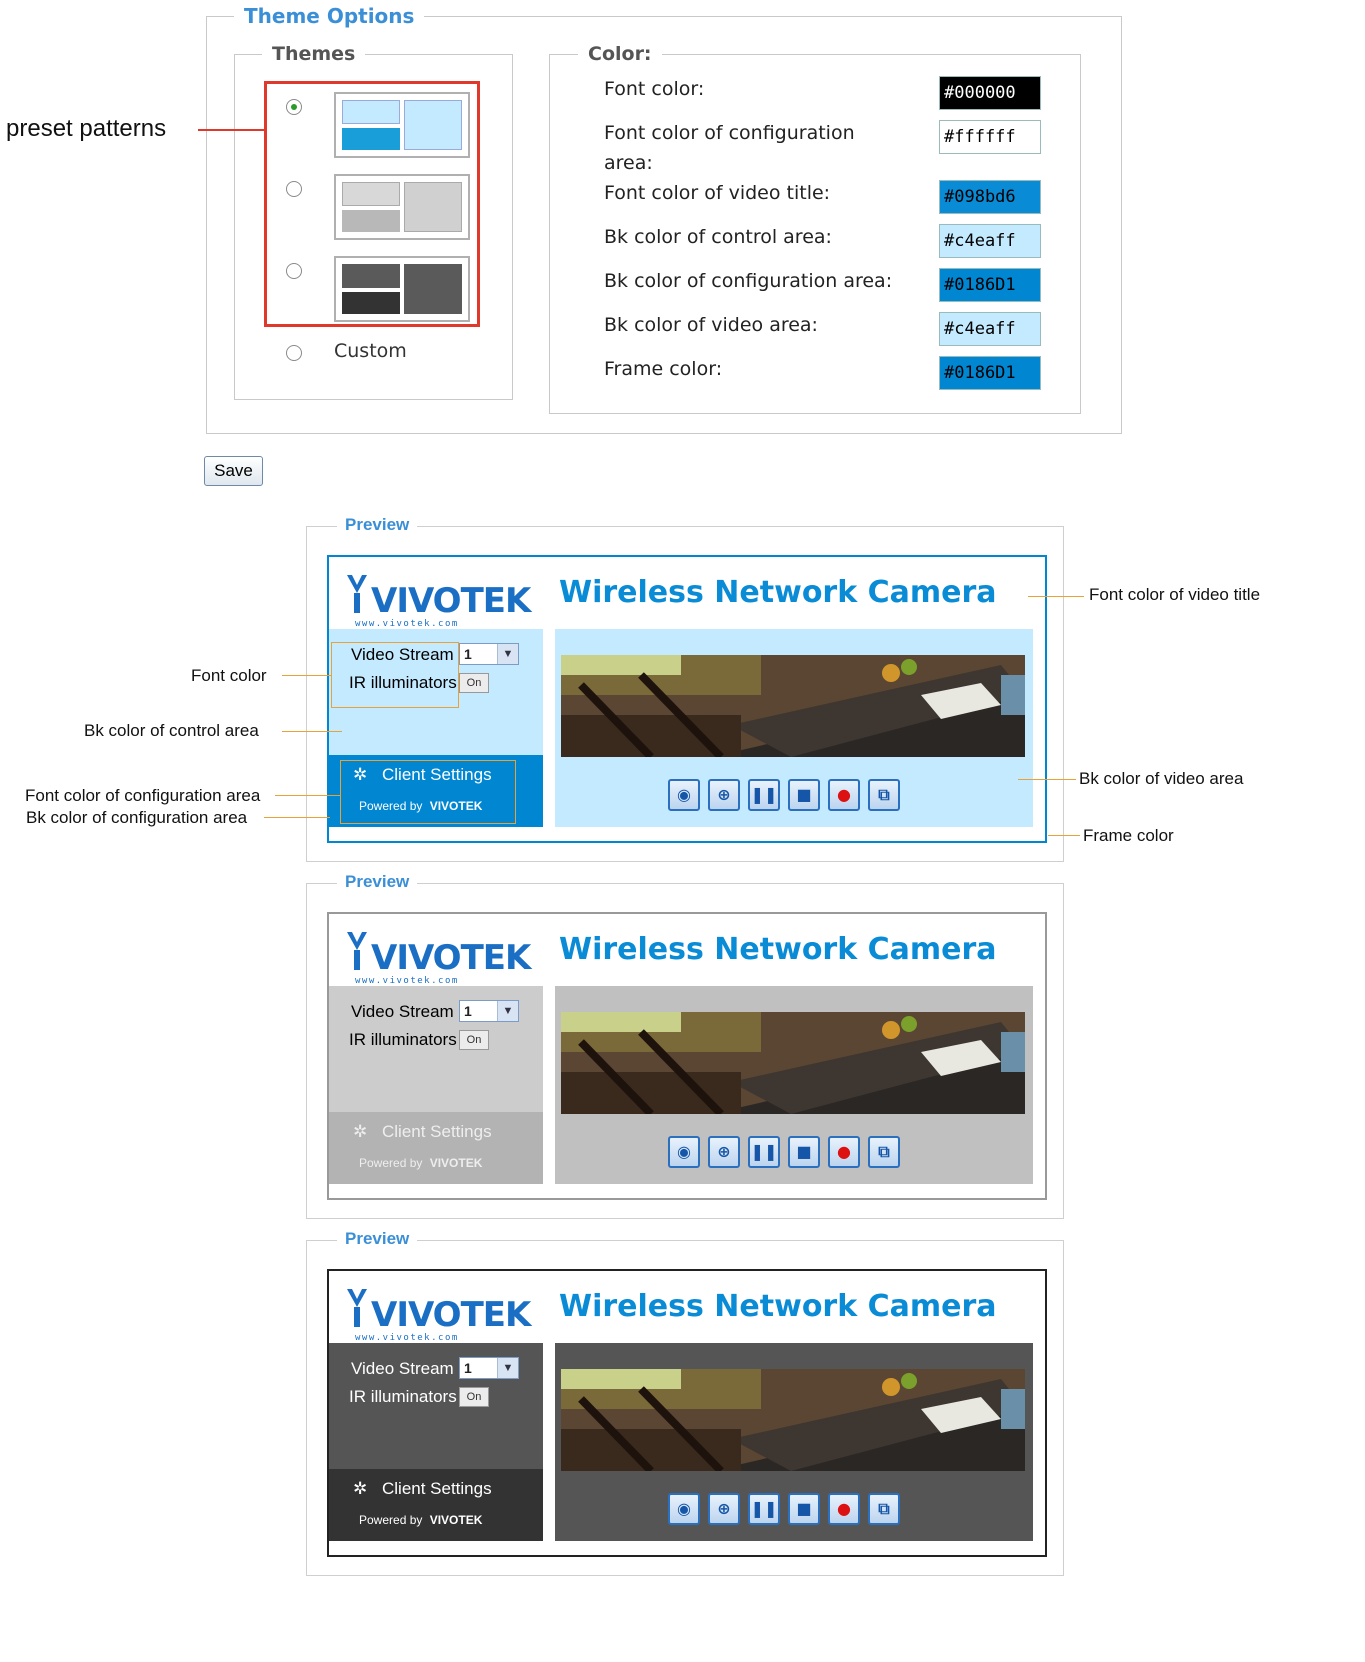 The width and height of the screenshot is (1365, 1662). What do you see at coordinates (663, 369) in the screenshot?
I see `frame-color-label: Frame color:` at bounding box center [663, 369].